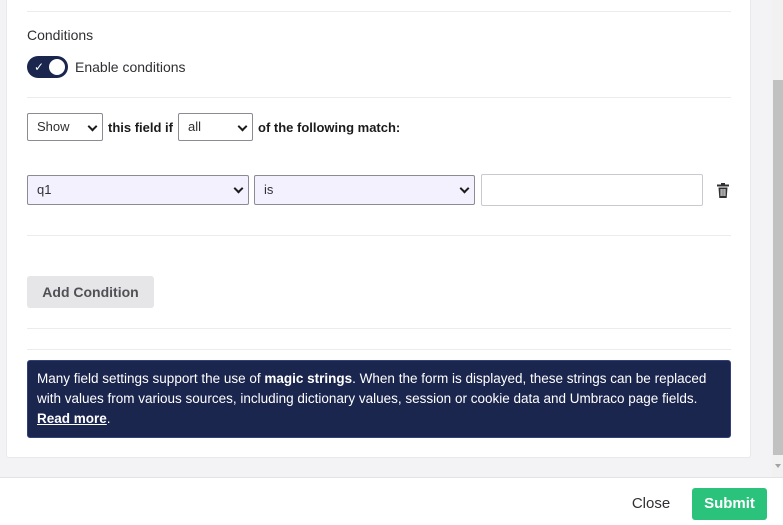 The width and height of the screenshot is (783, 525). What do you see at coordinates (90, 292) in the screenshot?
I see `add-condition-button: Add Condition` at bounding box center [90, 292].